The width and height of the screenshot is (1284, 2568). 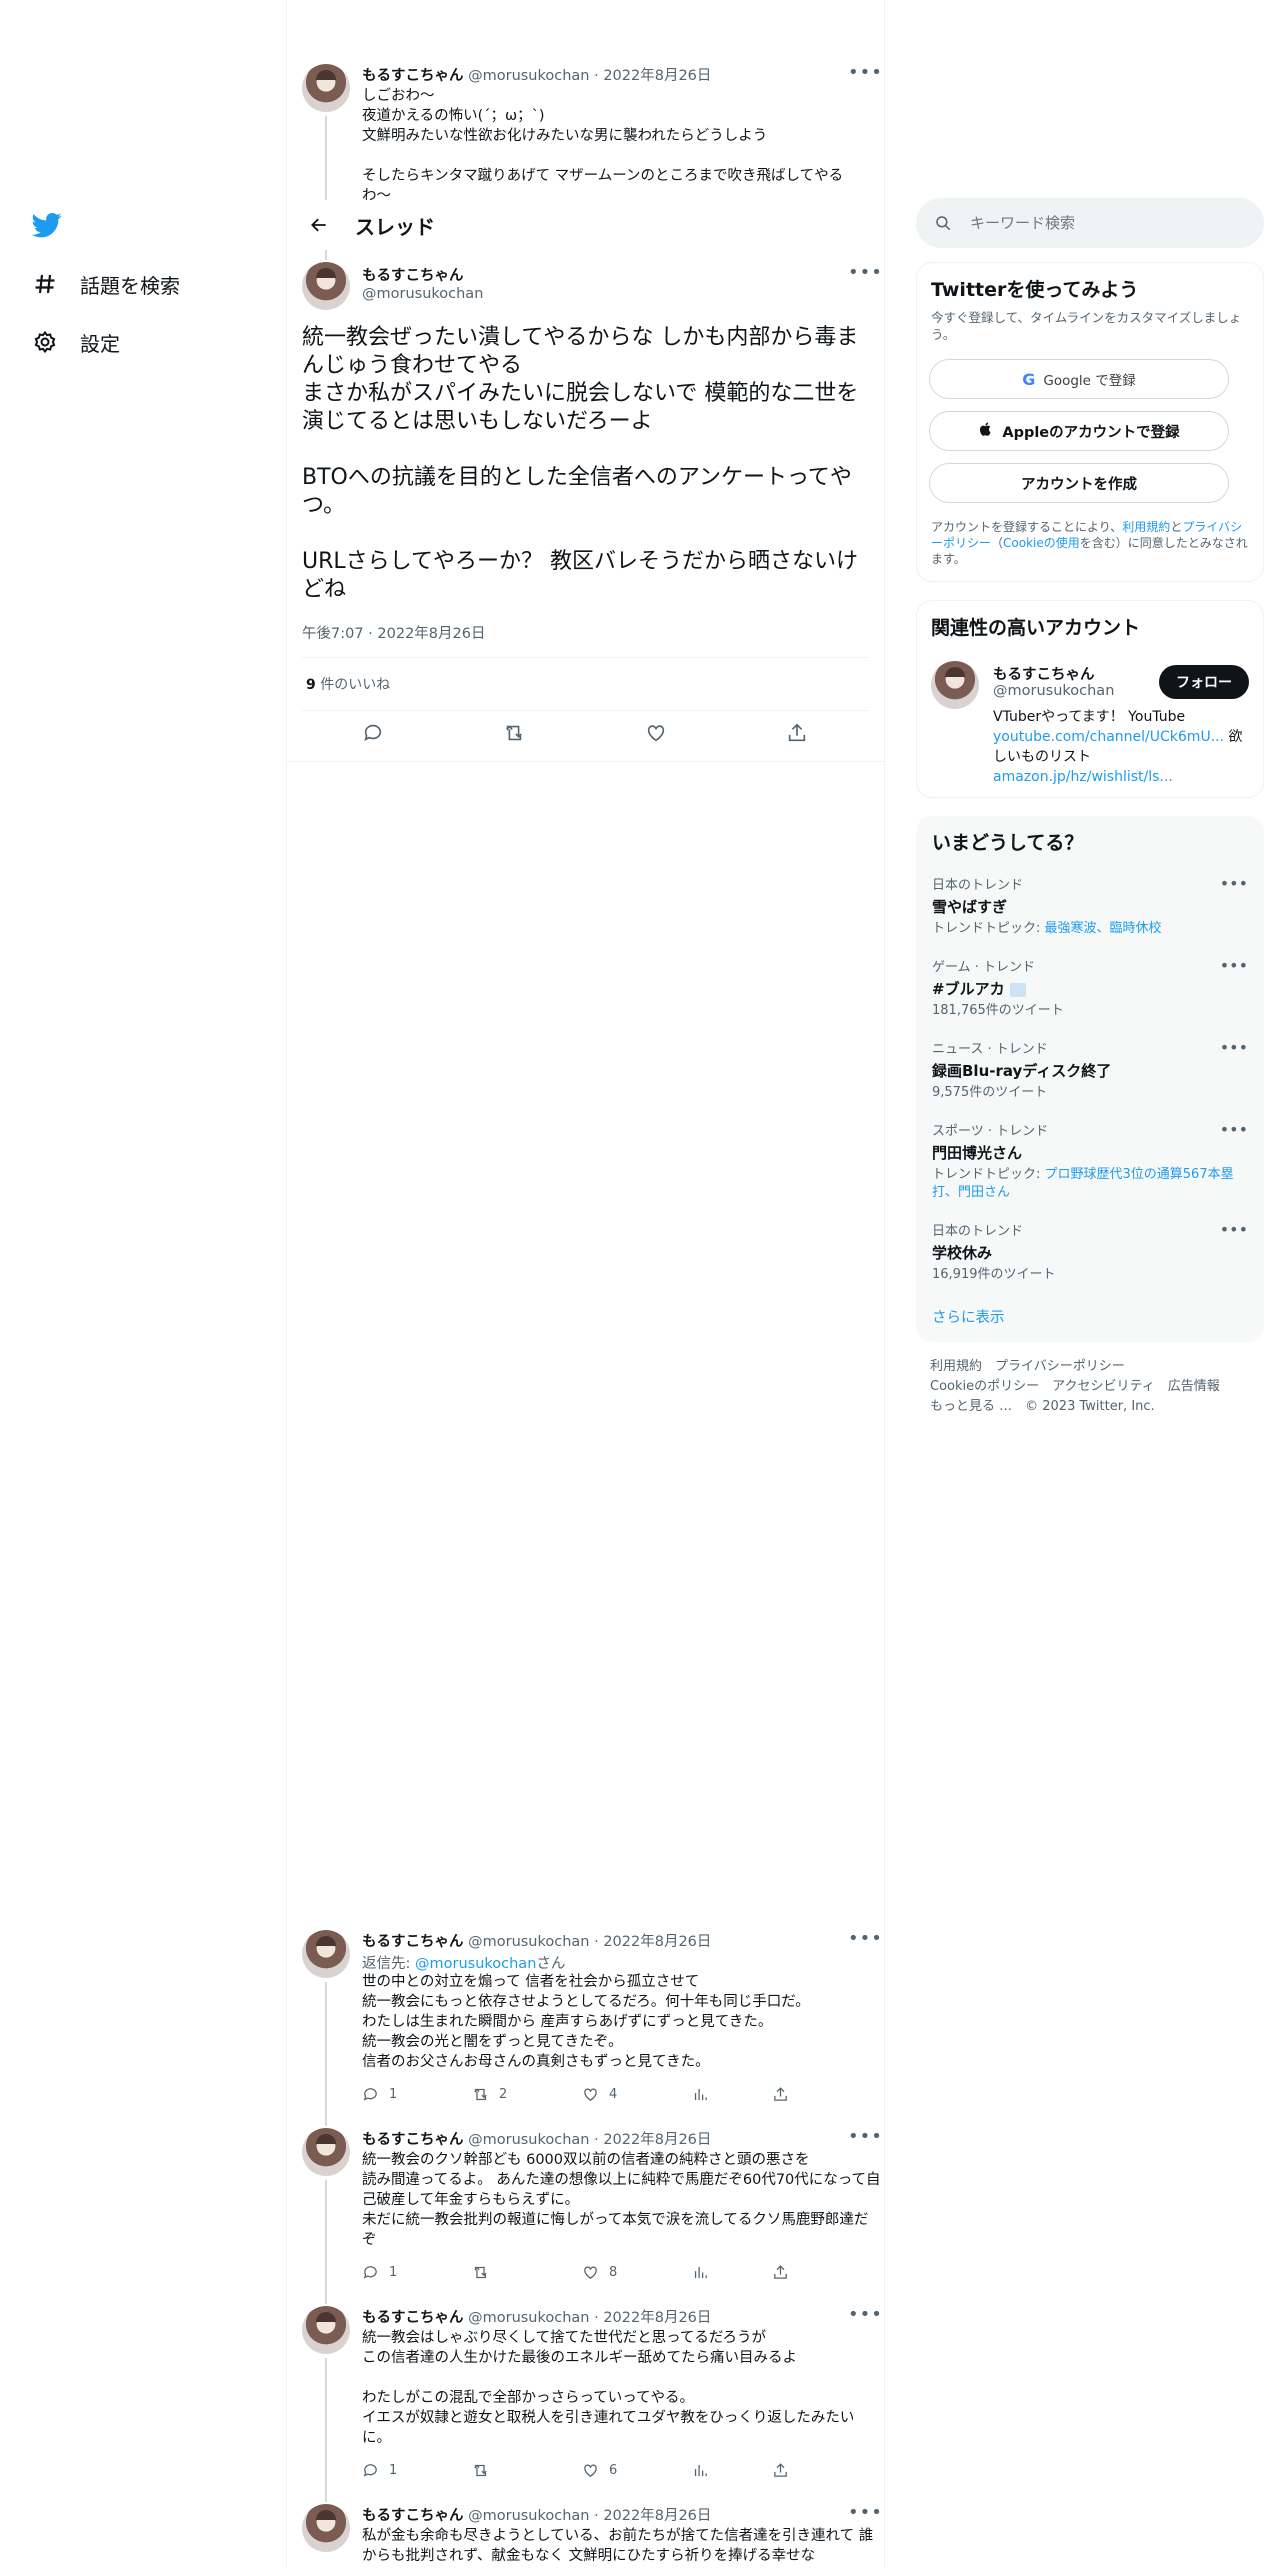 I want to click on retweet-button: 2, so click(x=527, y=2094).